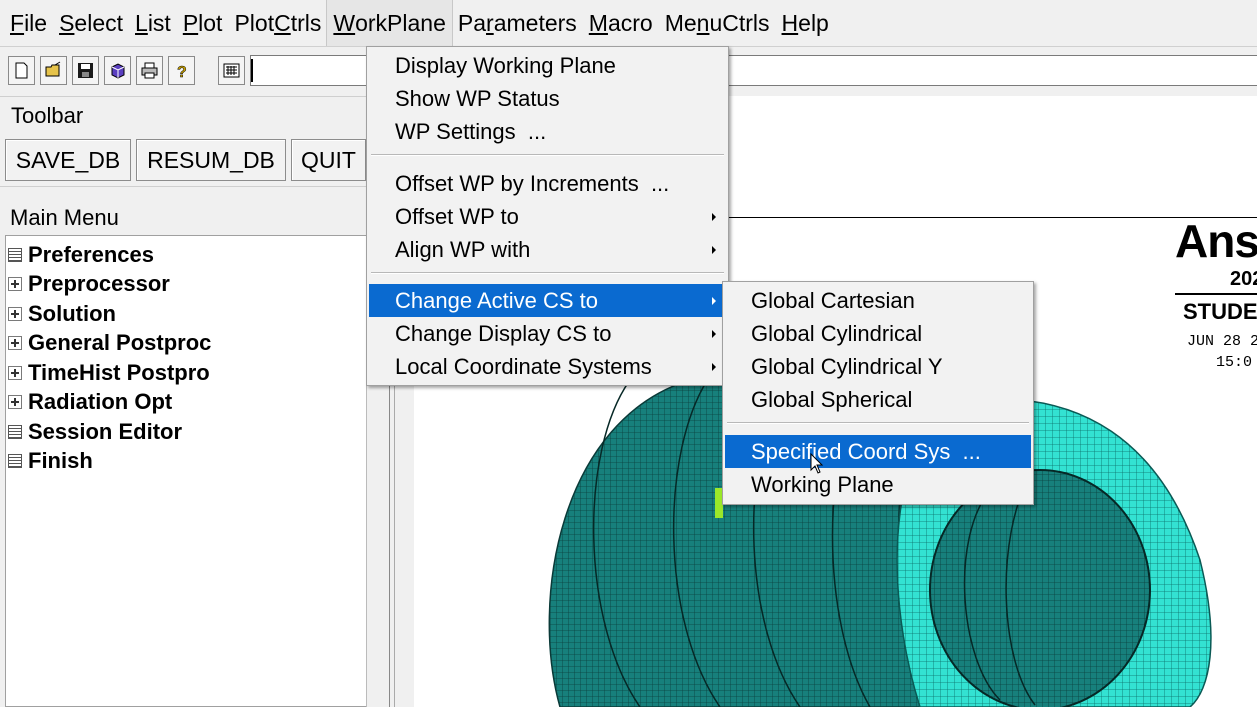  Describe the element at coordinates (85, 70) in the screenshot. I see `save-icon` at that location.